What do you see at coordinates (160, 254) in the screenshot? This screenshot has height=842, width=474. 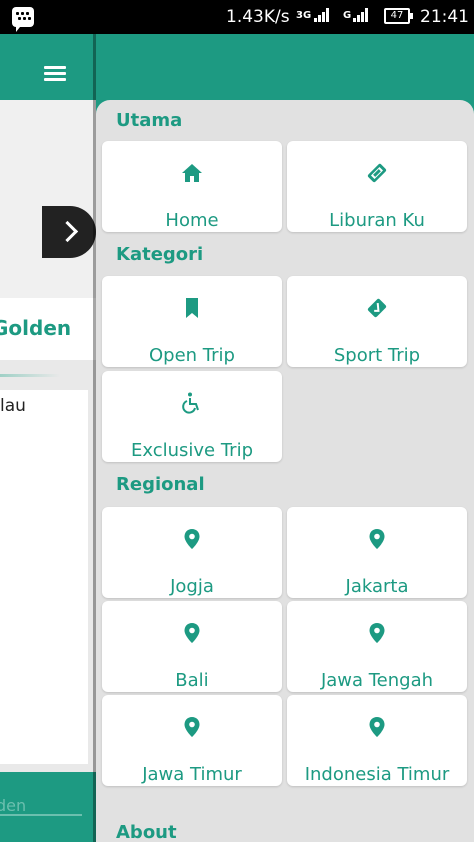 I see `section-title-kategori: Kategori` at bounding box center [160, 254].